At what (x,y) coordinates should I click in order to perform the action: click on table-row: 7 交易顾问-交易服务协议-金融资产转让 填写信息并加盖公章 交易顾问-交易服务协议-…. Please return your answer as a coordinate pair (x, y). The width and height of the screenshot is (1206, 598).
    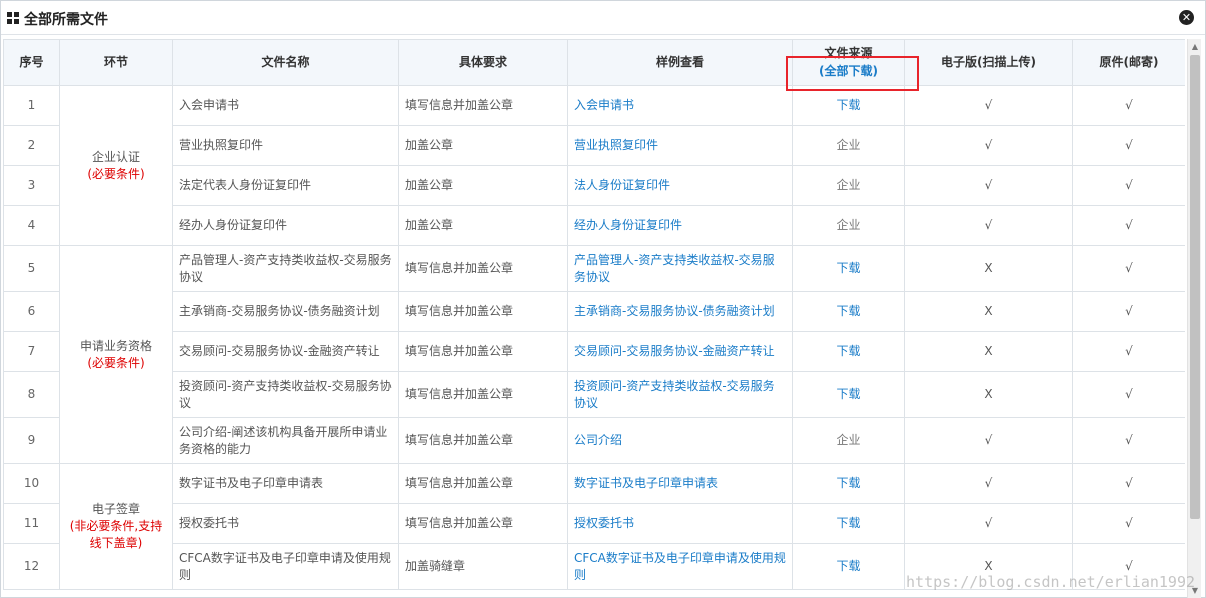
    Looking at the image, I should click on (594, 351).